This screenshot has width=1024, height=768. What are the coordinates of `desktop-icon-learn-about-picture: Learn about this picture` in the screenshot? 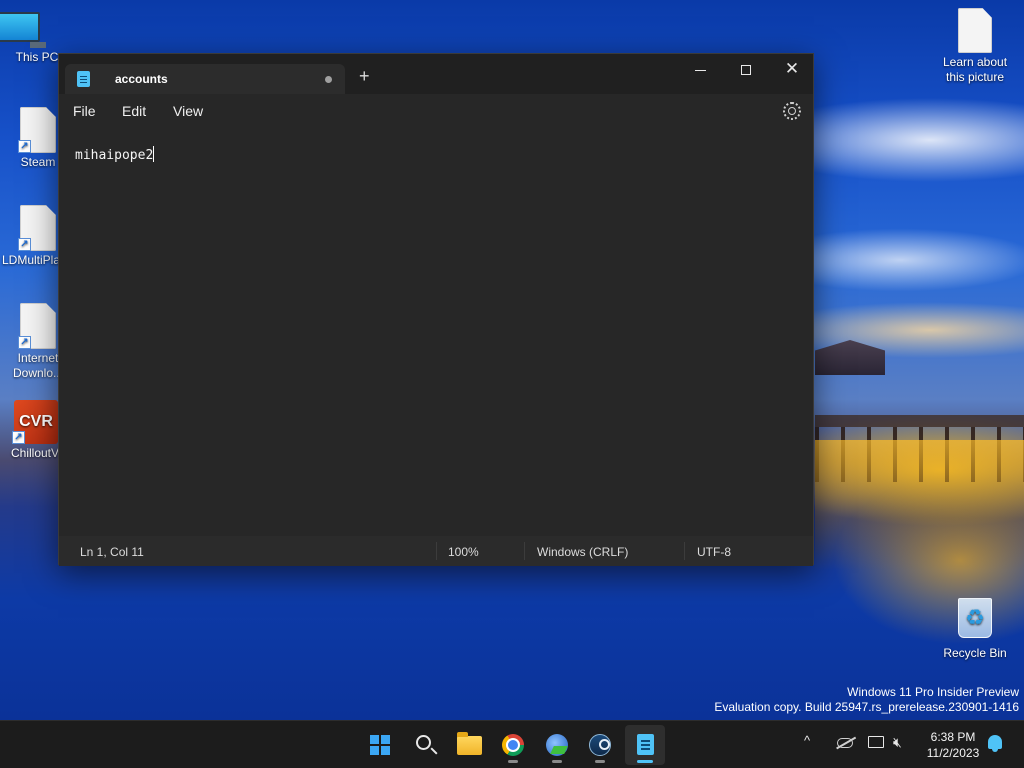 It's located at (975, 46).